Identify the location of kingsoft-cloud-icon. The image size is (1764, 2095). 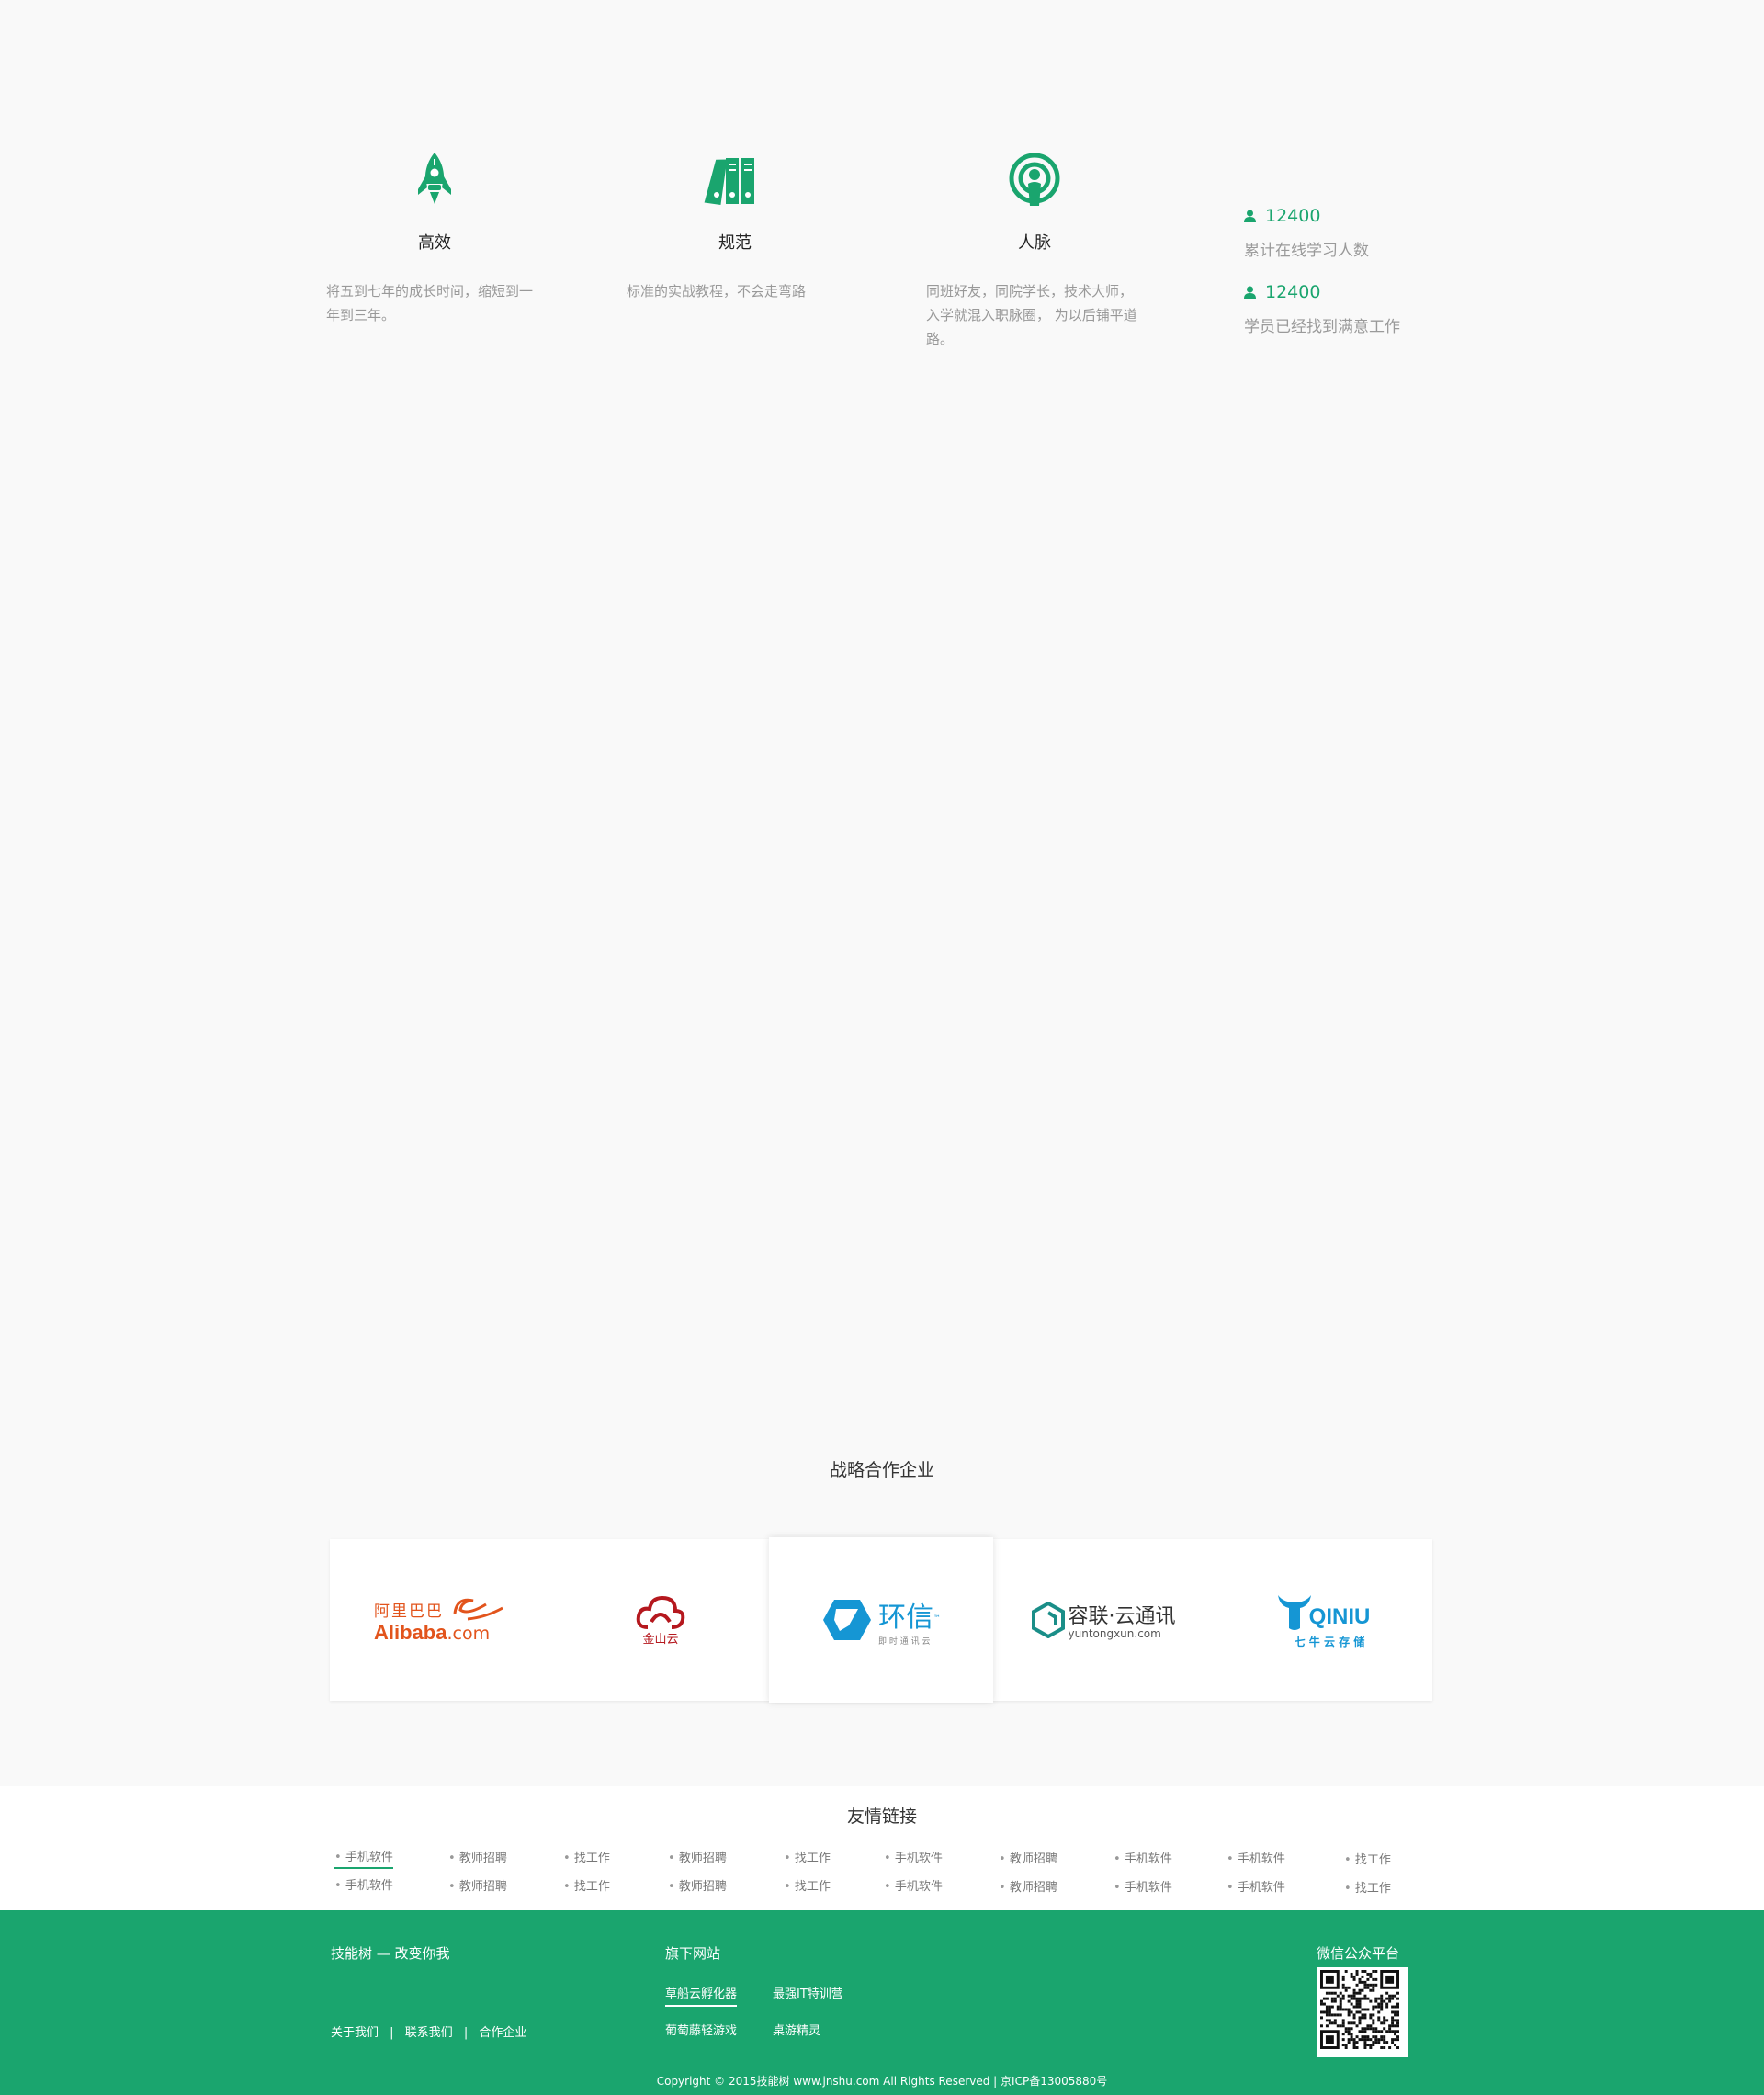
(660, 1612).